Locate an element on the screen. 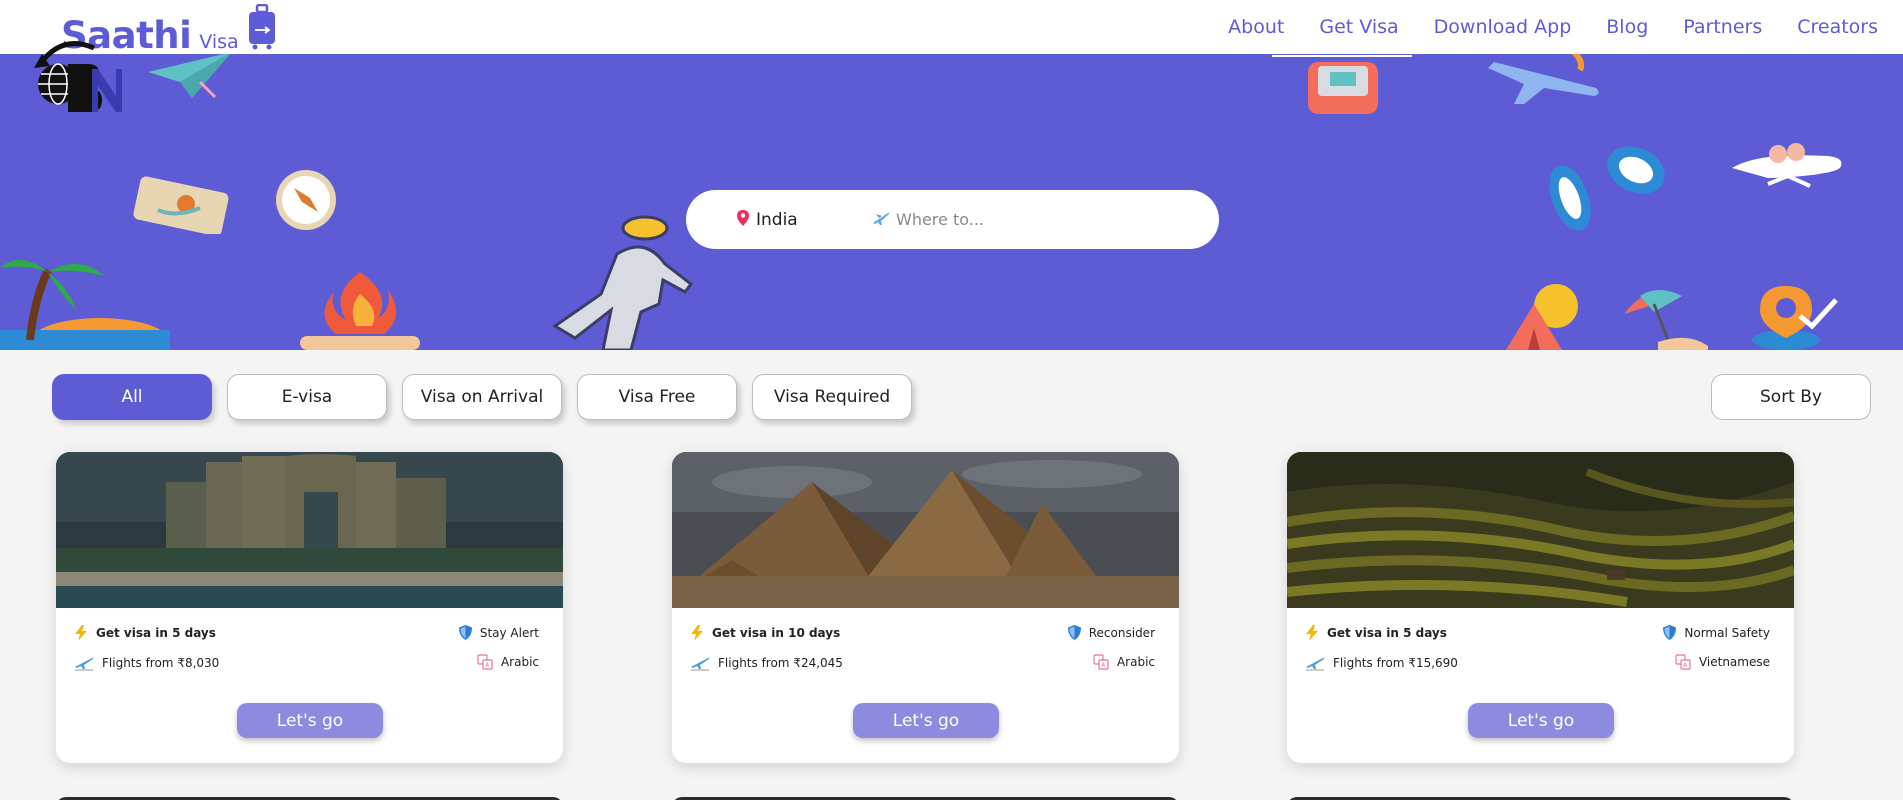 This screenshot has height=800, width=1903. cable-car-icon is located at coordinates (1342, 84).